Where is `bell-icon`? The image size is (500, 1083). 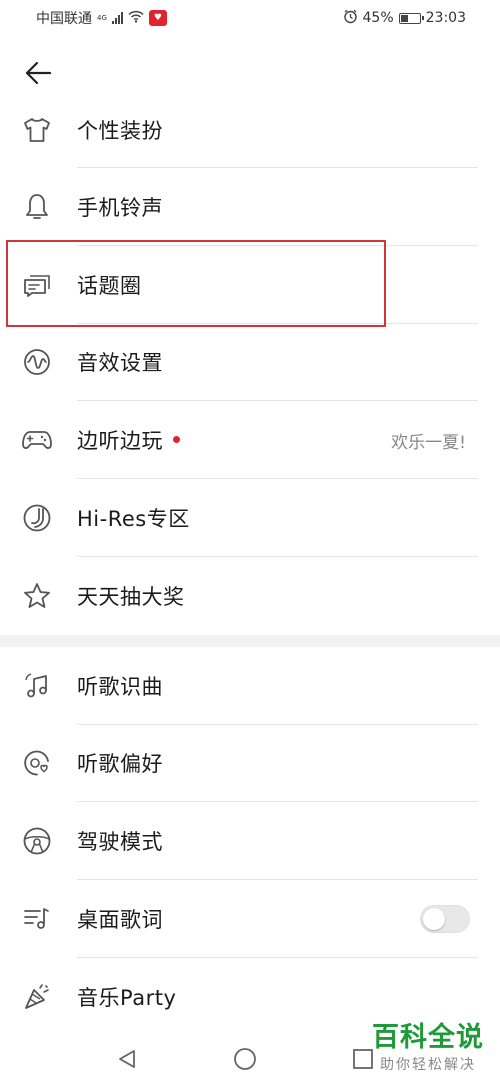
bell-icon is located at coordinates (37, 207).